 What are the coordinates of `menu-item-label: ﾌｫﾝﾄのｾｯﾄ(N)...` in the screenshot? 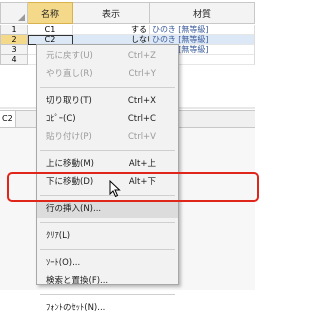 It's located at (76, 308).